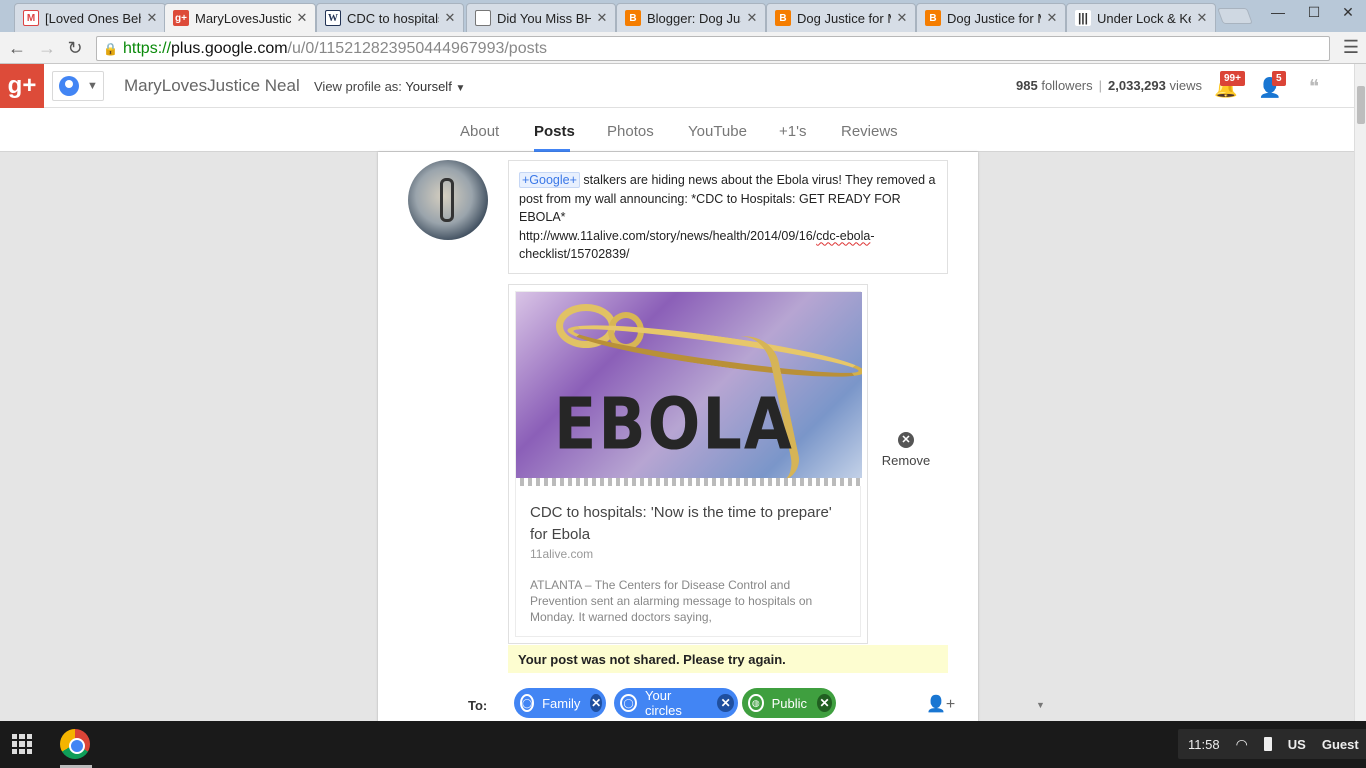 This screenshot has height=768, width=1366. I want to click on tab-youtube: YouTube, so click(717, 131).